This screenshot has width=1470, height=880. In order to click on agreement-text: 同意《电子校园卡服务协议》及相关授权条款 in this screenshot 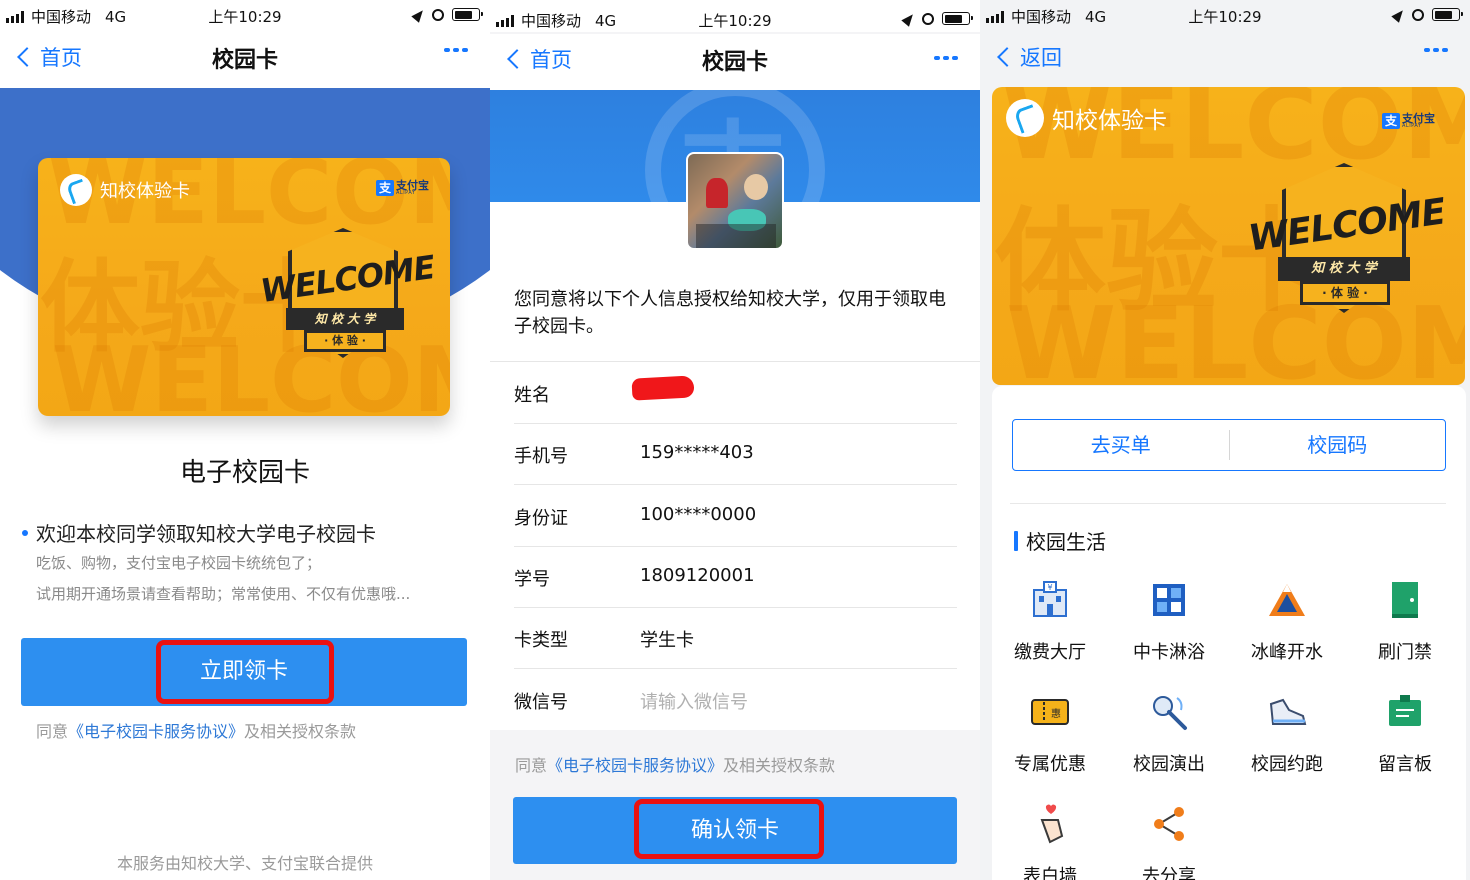, I will do `click(675, 764)`.